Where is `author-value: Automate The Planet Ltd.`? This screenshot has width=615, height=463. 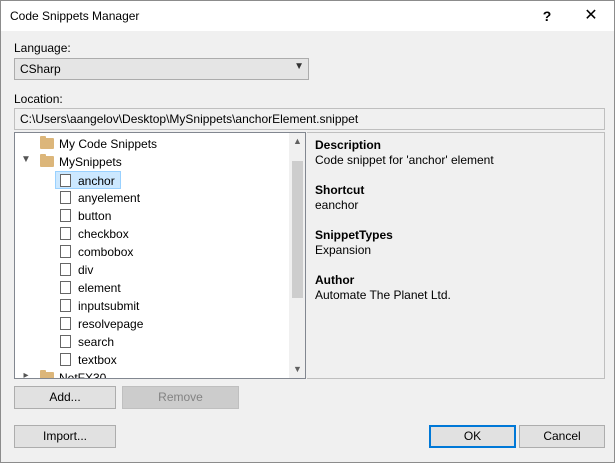
author-value: Automate The Planet Ltd. is located at coordinates (383, 295).